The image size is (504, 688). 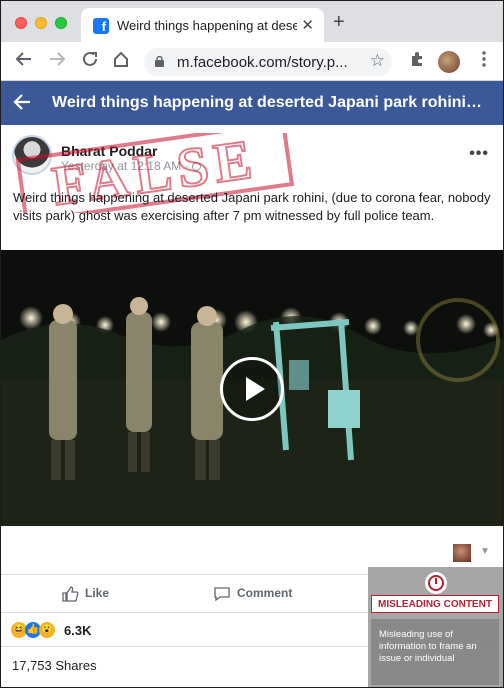 I want to click on tab-title: Weird things happening at dese, so click(x=207, y=25).